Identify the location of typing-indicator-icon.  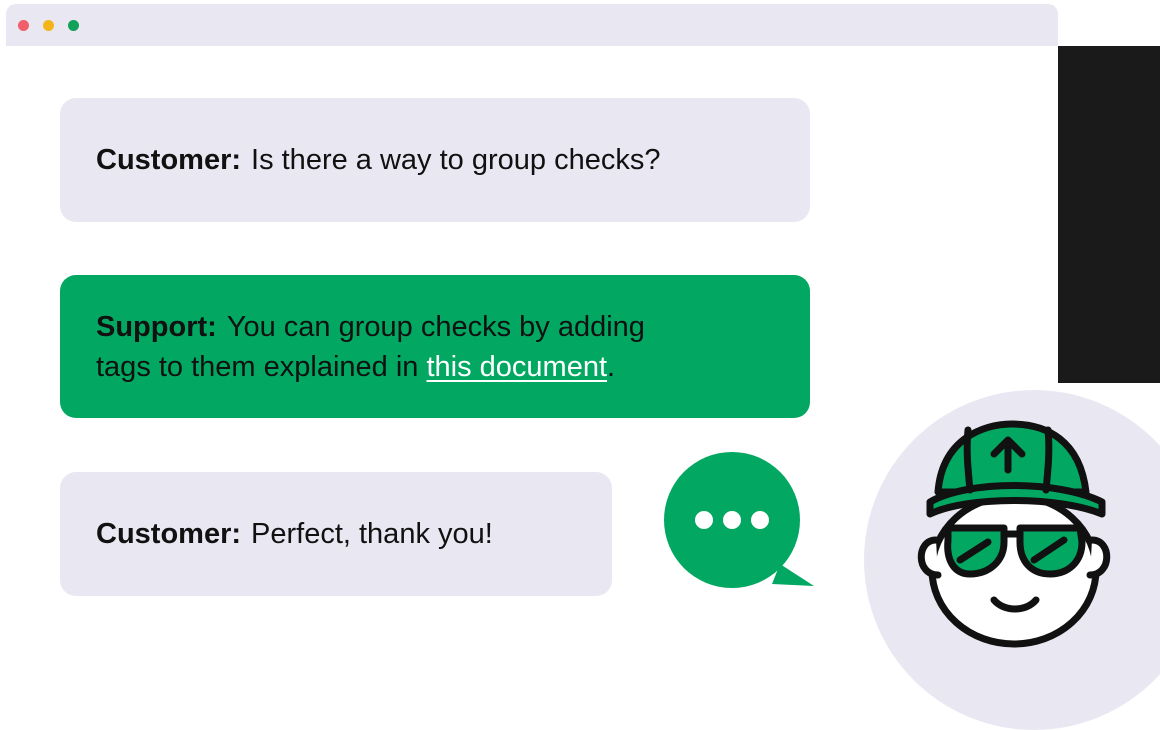
(740, 524).